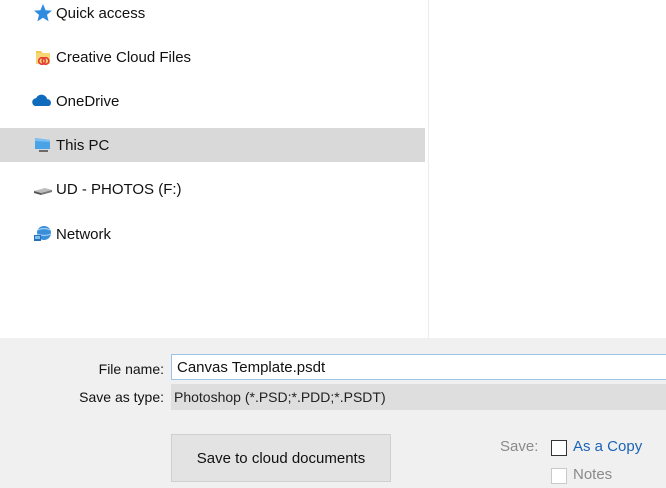 The width and height of the screenshot is (666, 488). What do you see at coordinates (101, 13) in the screenshot?
I see `nav-item-label: Quick access` at bounding box center [101, 13].